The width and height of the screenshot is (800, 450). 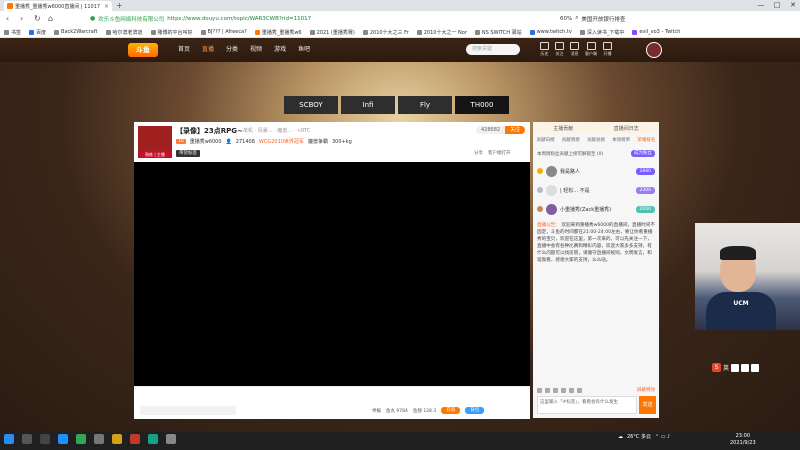 I want to click on tab-infi: Infi, so click(x=368, y=105).